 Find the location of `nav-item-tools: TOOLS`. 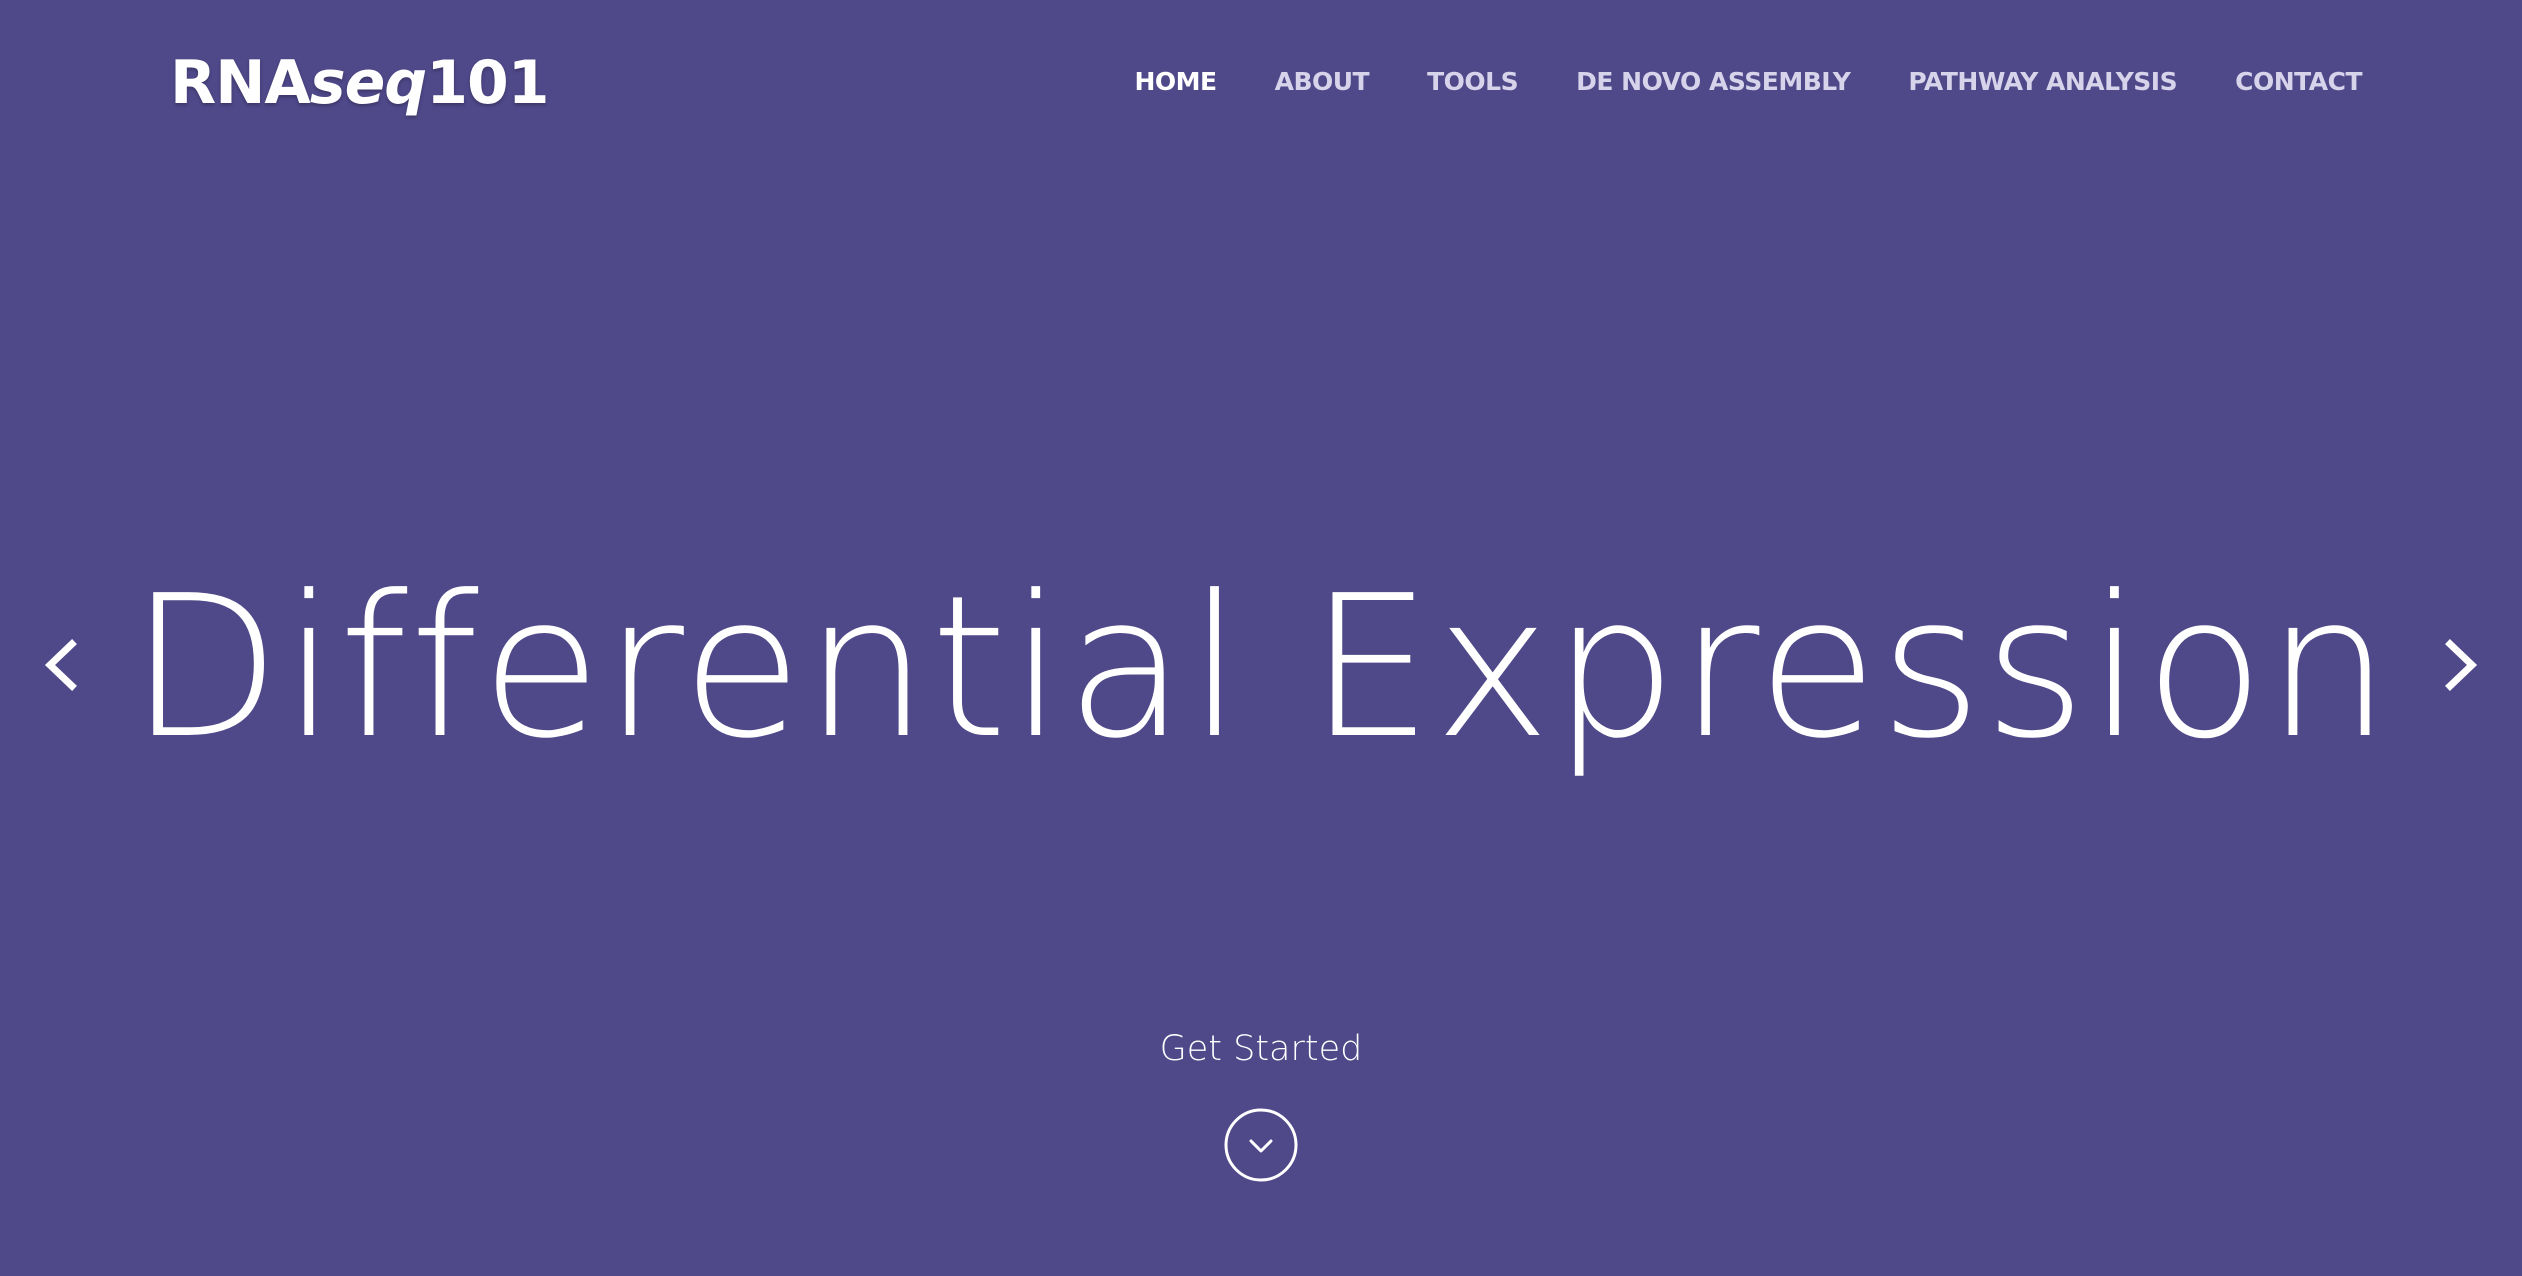

nav-item-tools: TOOLS is located at coordinates (1473, 82).